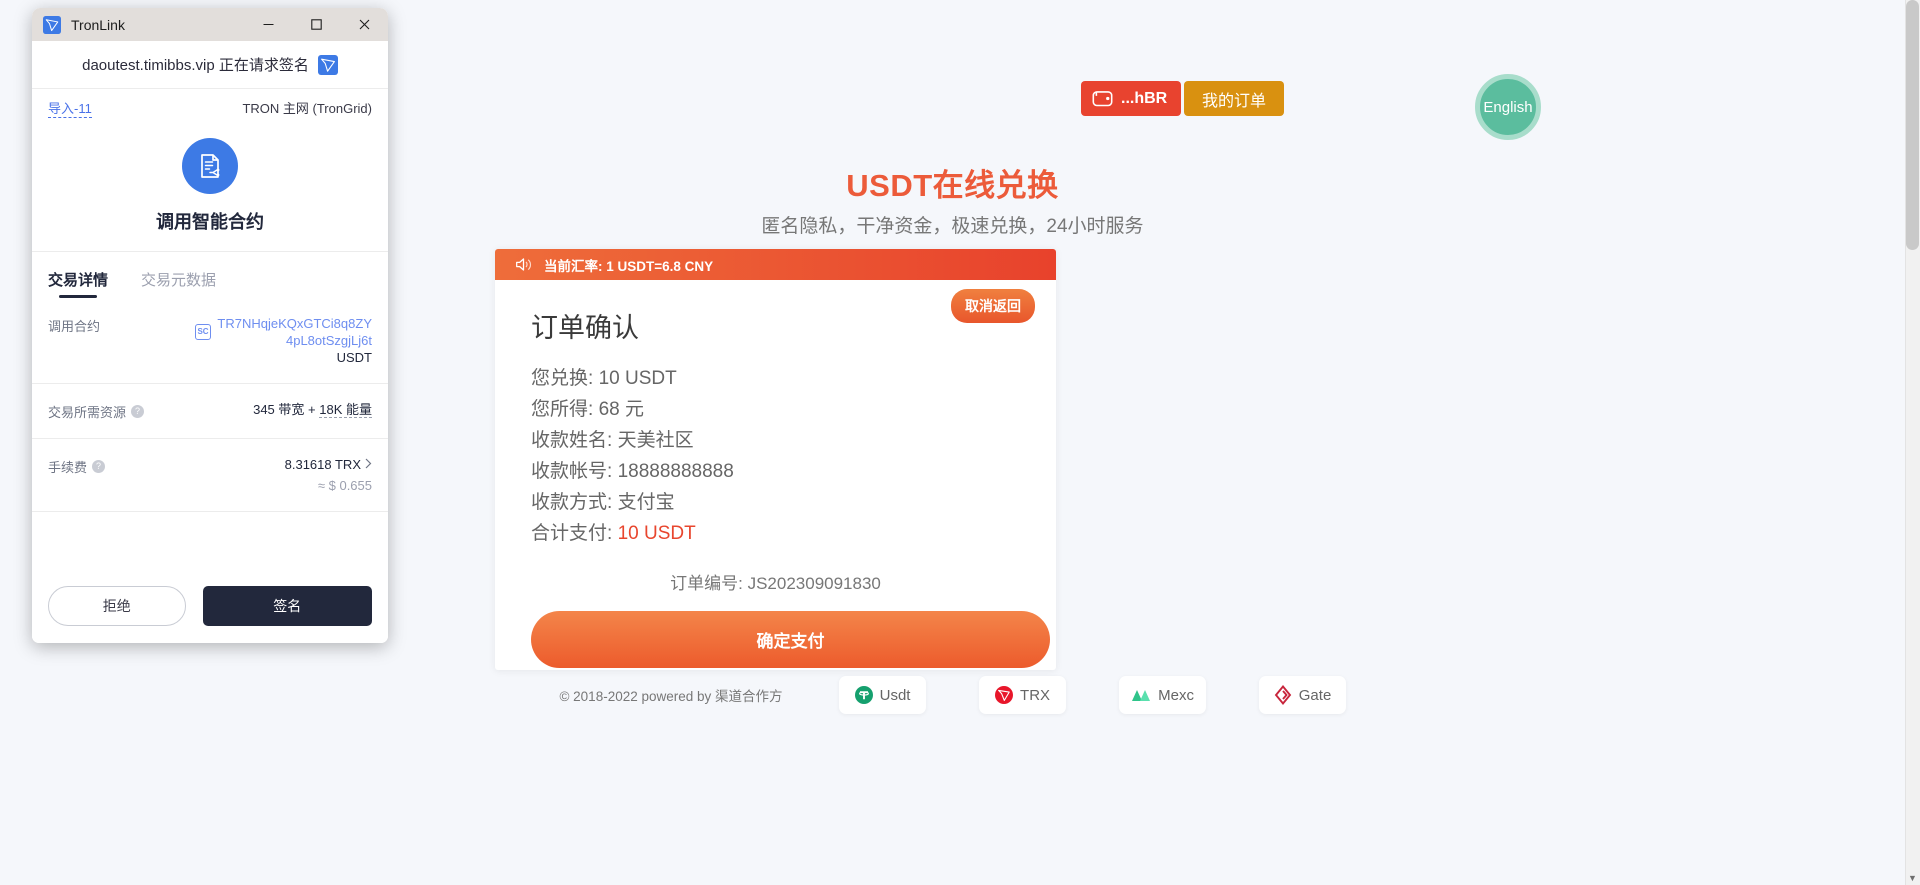 This screenshot has height=885, width=1920. Describe the element at coordinates (1234, 98) in the screenshot. I see `my-orders-button: 我的订单` at that location.